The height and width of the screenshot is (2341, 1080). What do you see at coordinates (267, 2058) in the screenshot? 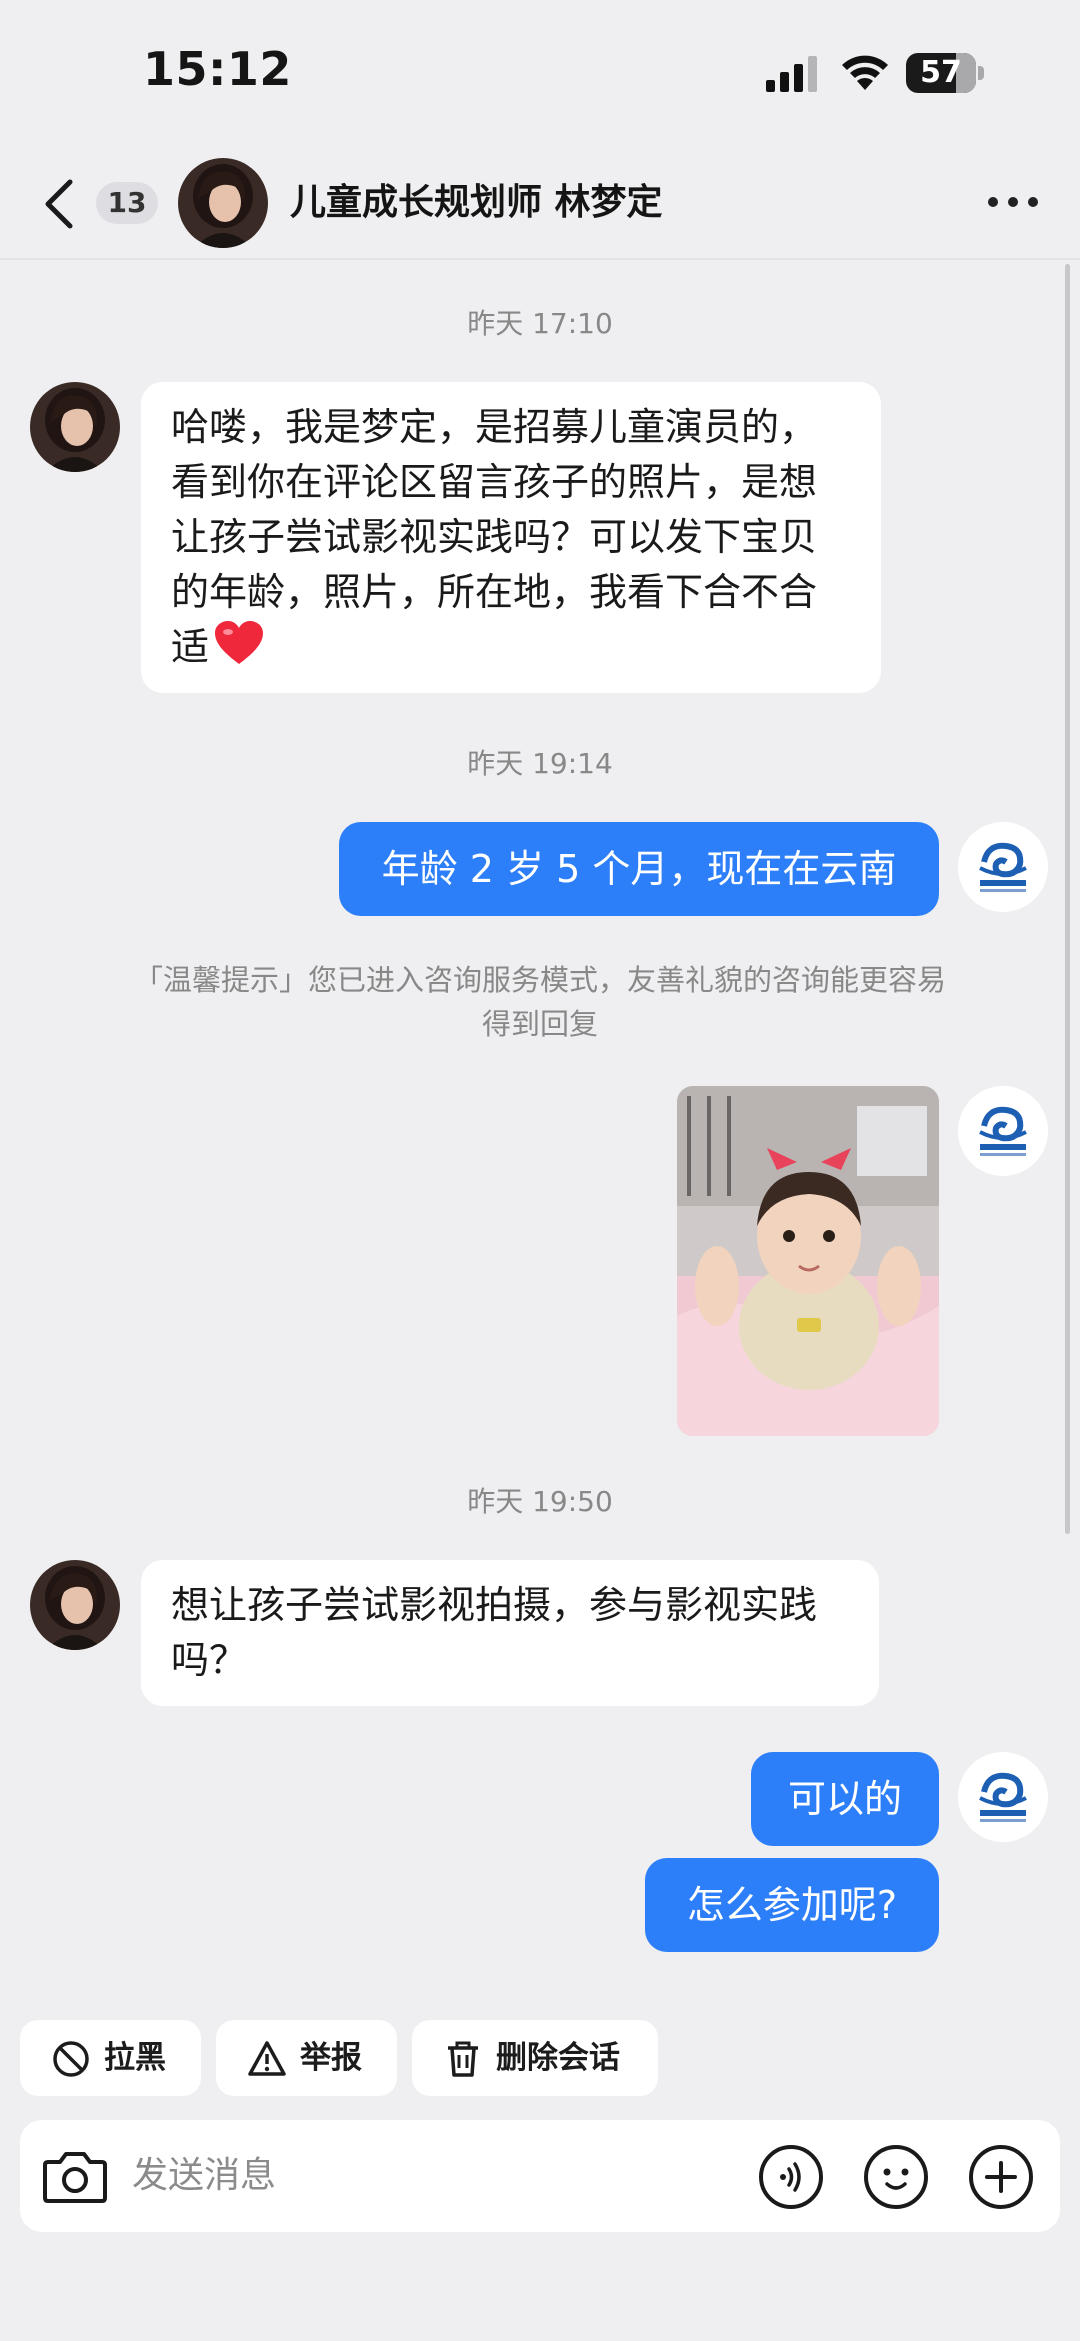
I see `warning-icon` at bounding box center [267, 2058].